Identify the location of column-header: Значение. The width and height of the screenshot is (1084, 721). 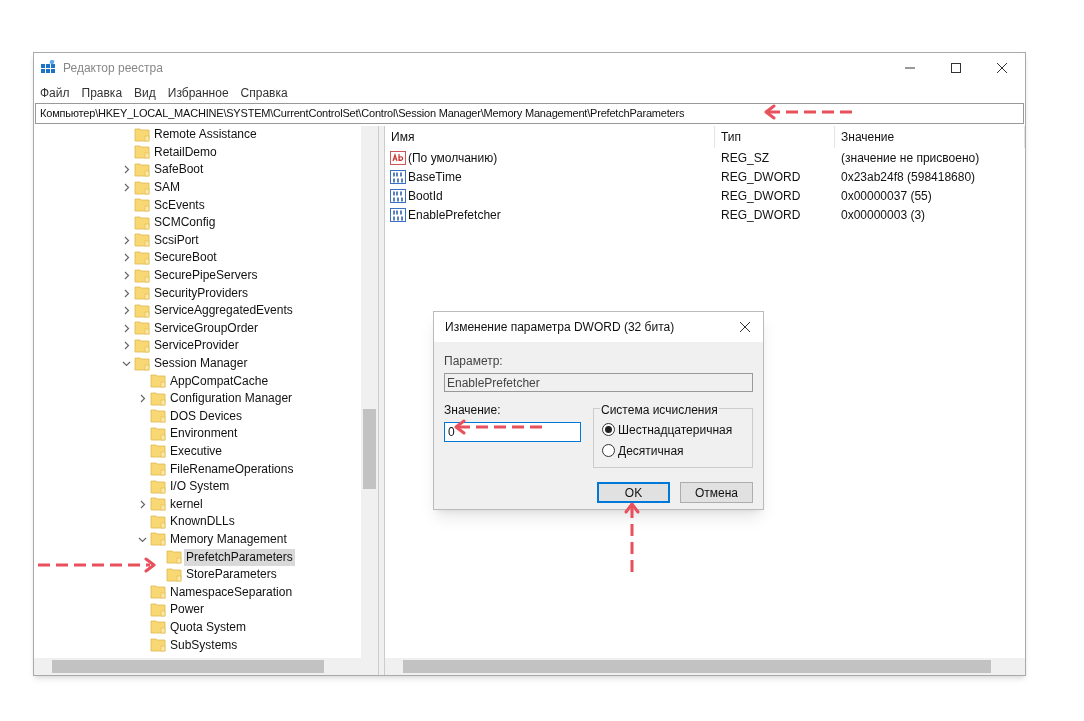
(930, 137).